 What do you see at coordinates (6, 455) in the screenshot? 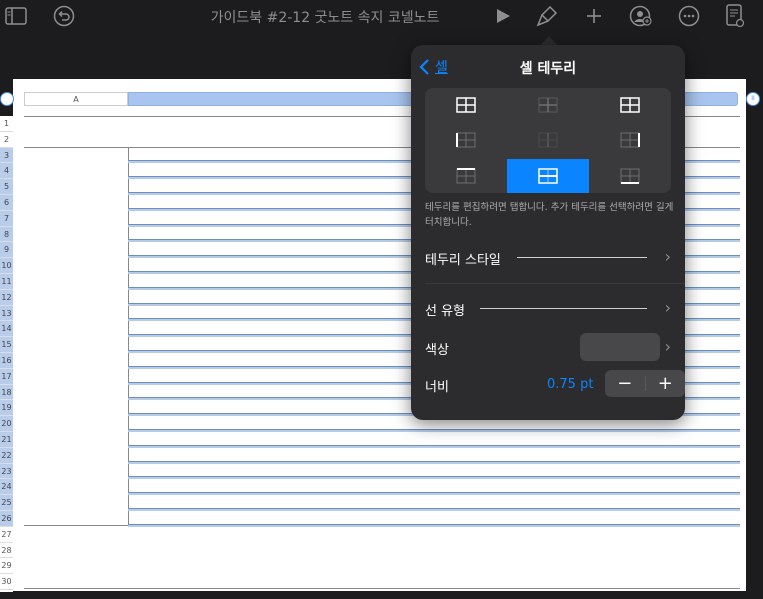
I see `row-number: 22` at bounding box center [6, 455].